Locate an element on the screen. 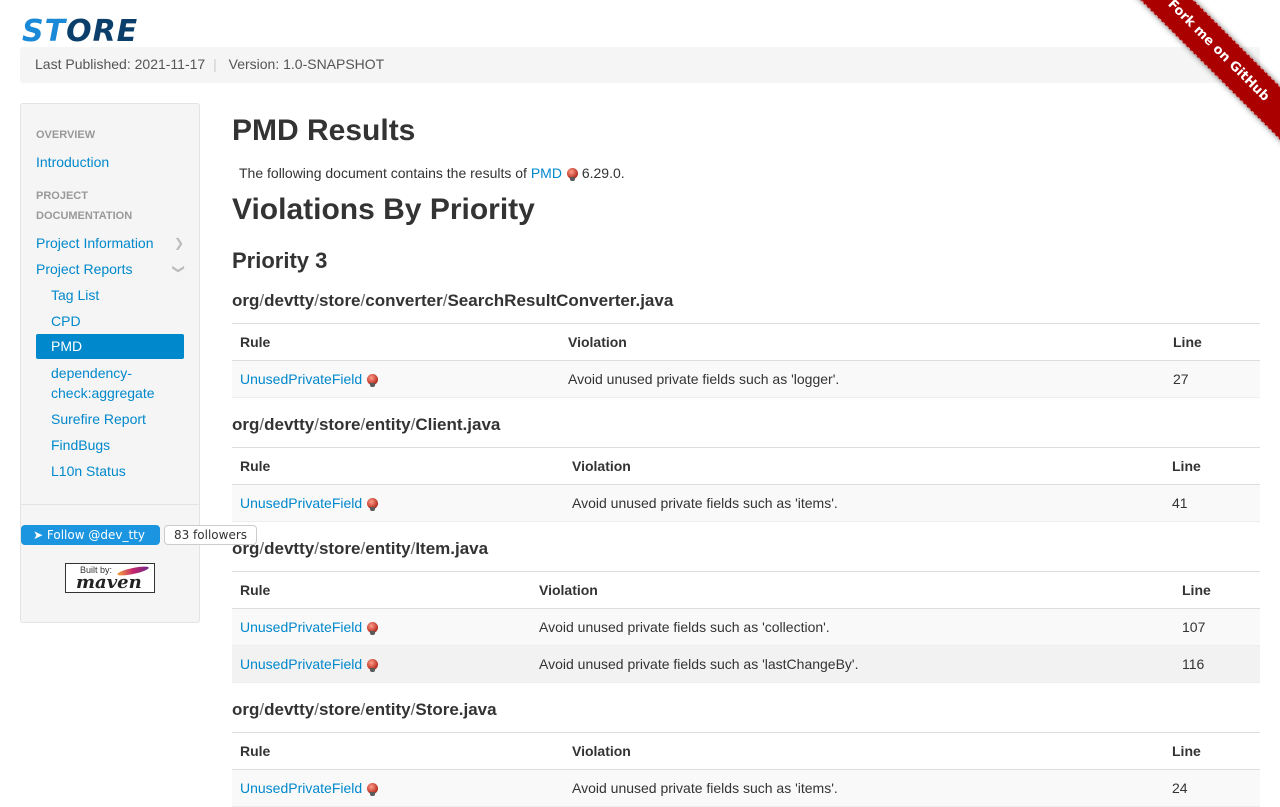  twitter-follow-button: ➤ Follow @dev_tty is located at coordinates (90, 535).